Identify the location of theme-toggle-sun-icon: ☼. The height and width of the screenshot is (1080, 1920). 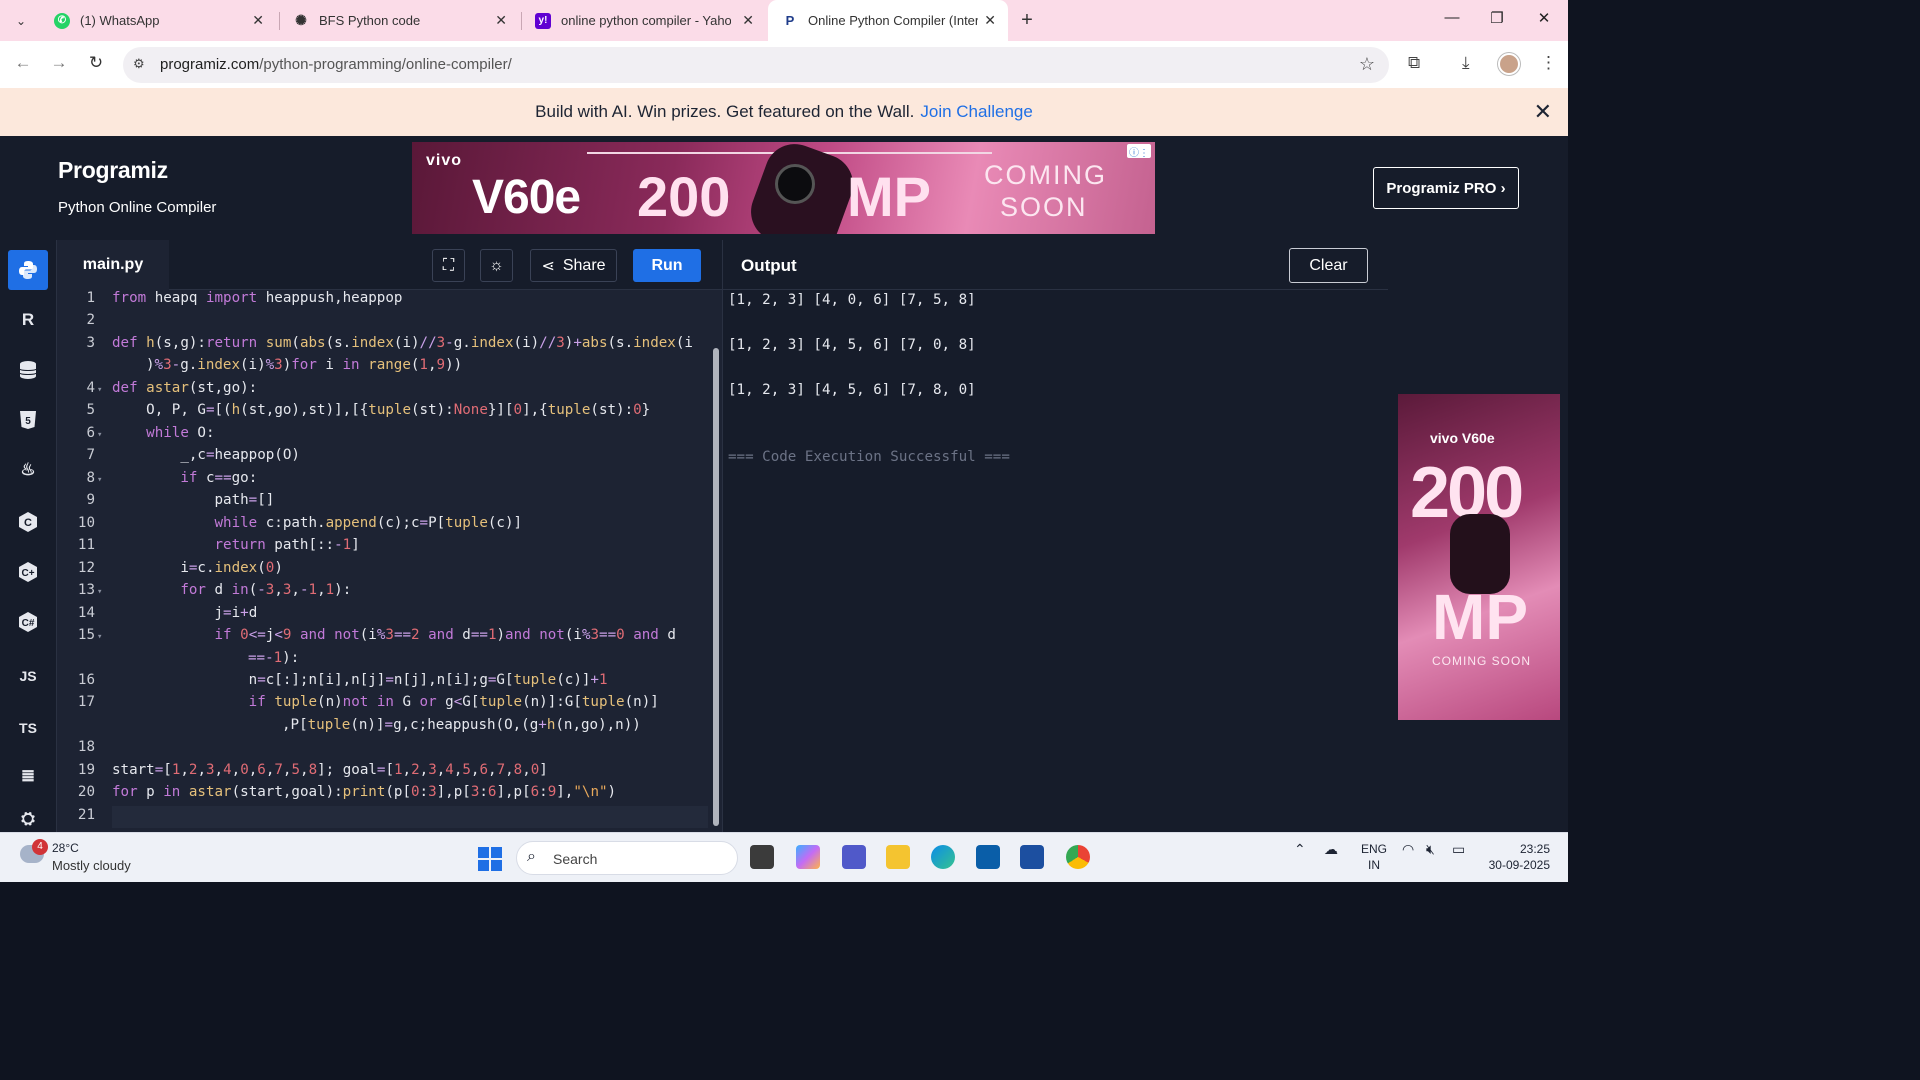
(496, 265).